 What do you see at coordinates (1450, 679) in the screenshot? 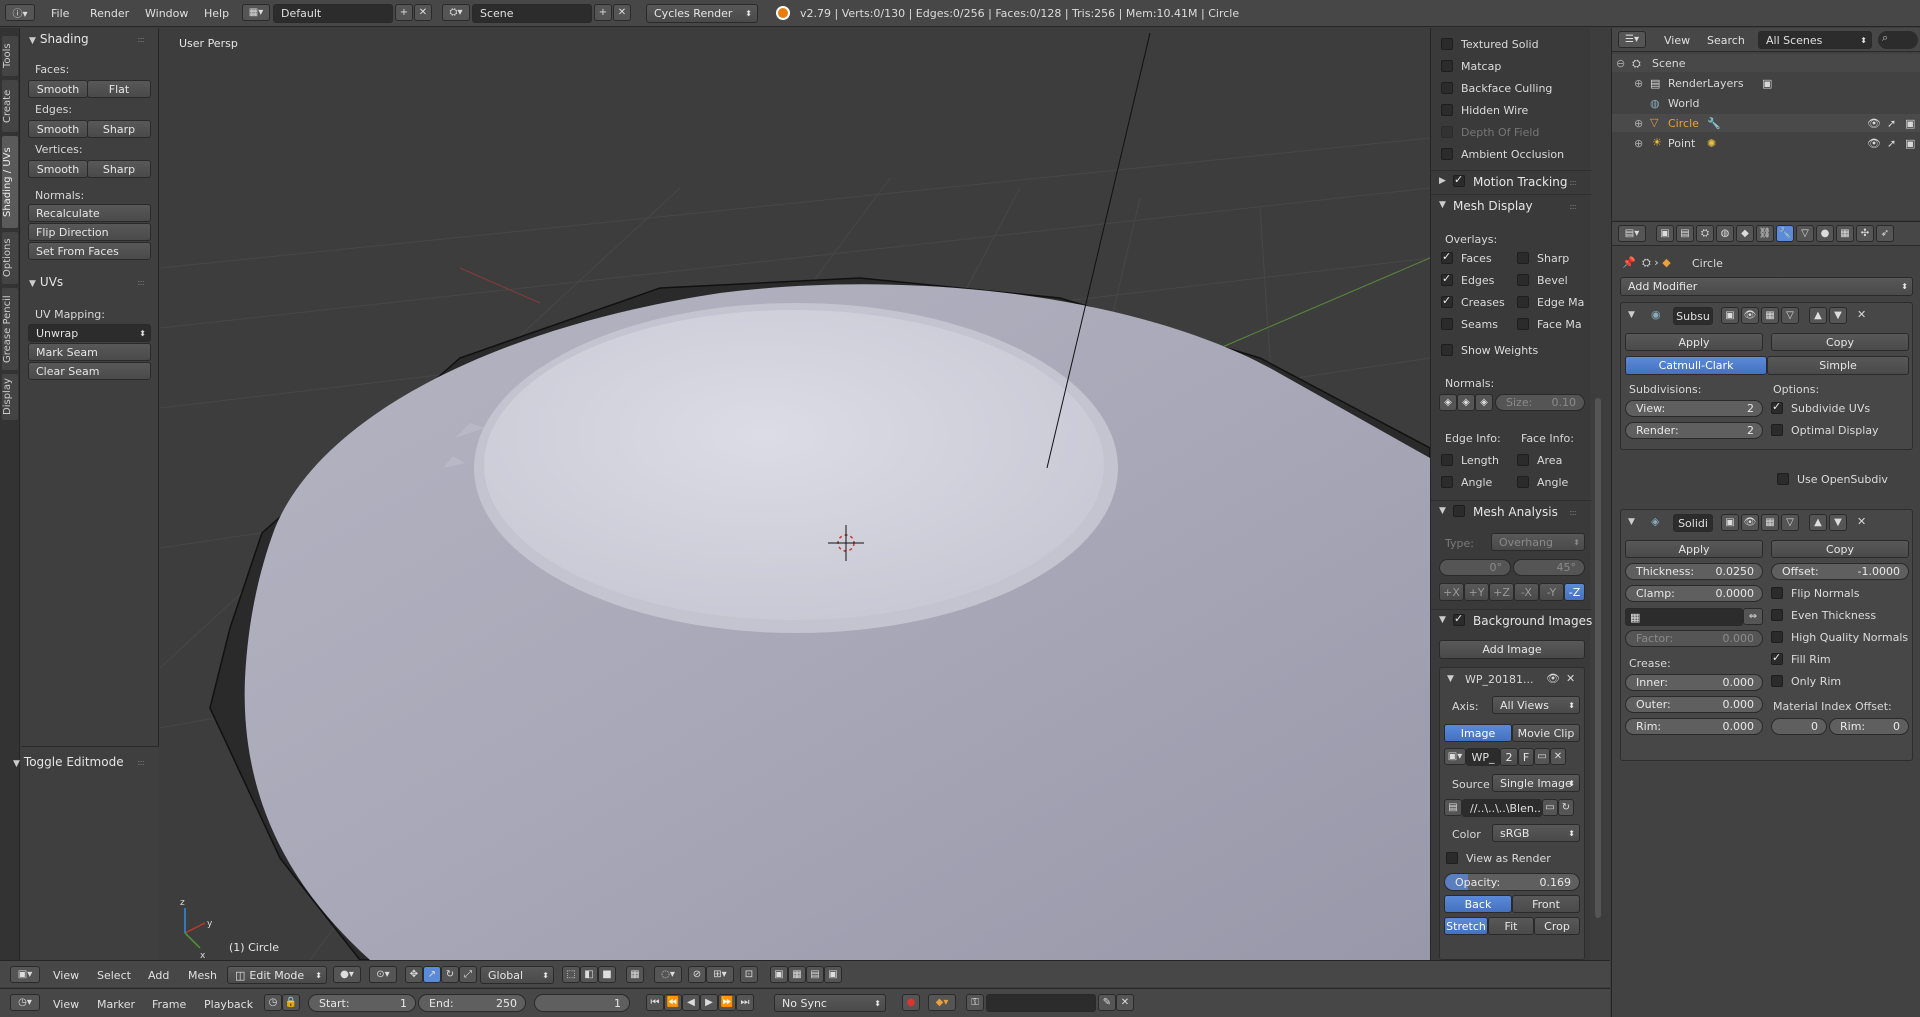
I see `collapse-triangle-icon: ▼` at bounding box center [1450, 679].